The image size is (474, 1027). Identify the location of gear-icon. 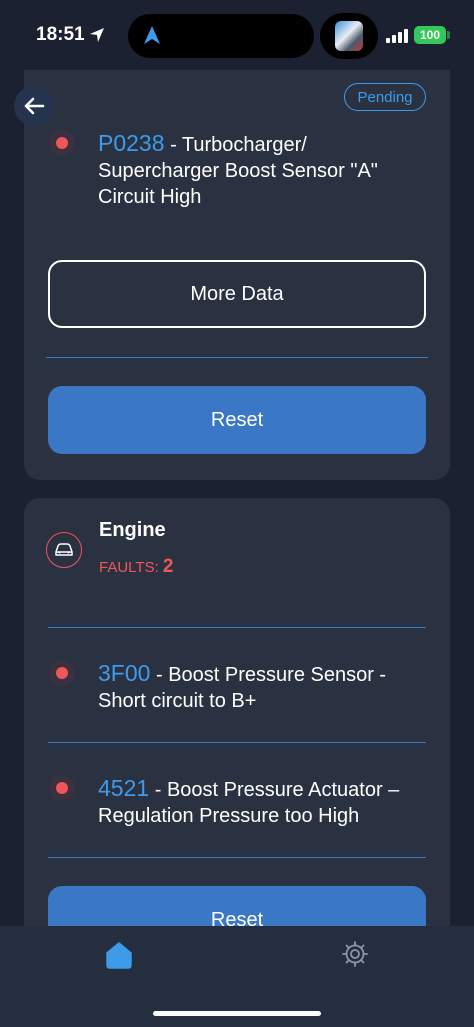
(355, 954).